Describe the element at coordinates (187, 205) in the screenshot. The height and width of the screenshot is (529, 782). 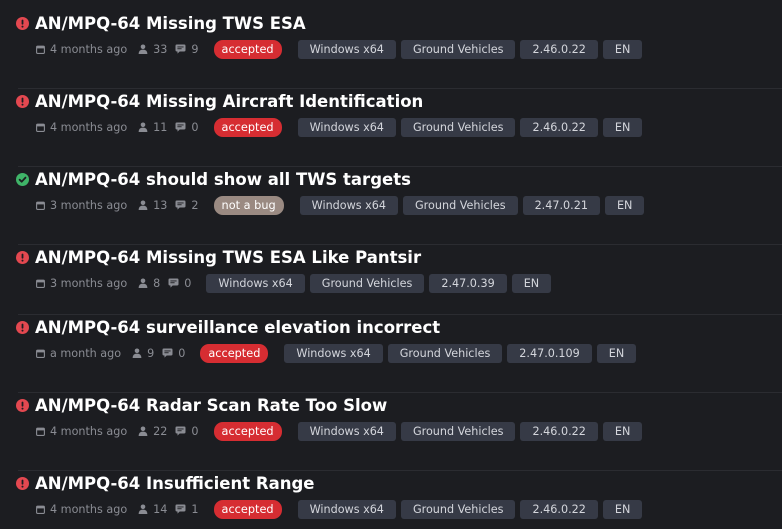
I see `issue-comments: 2` at that location.